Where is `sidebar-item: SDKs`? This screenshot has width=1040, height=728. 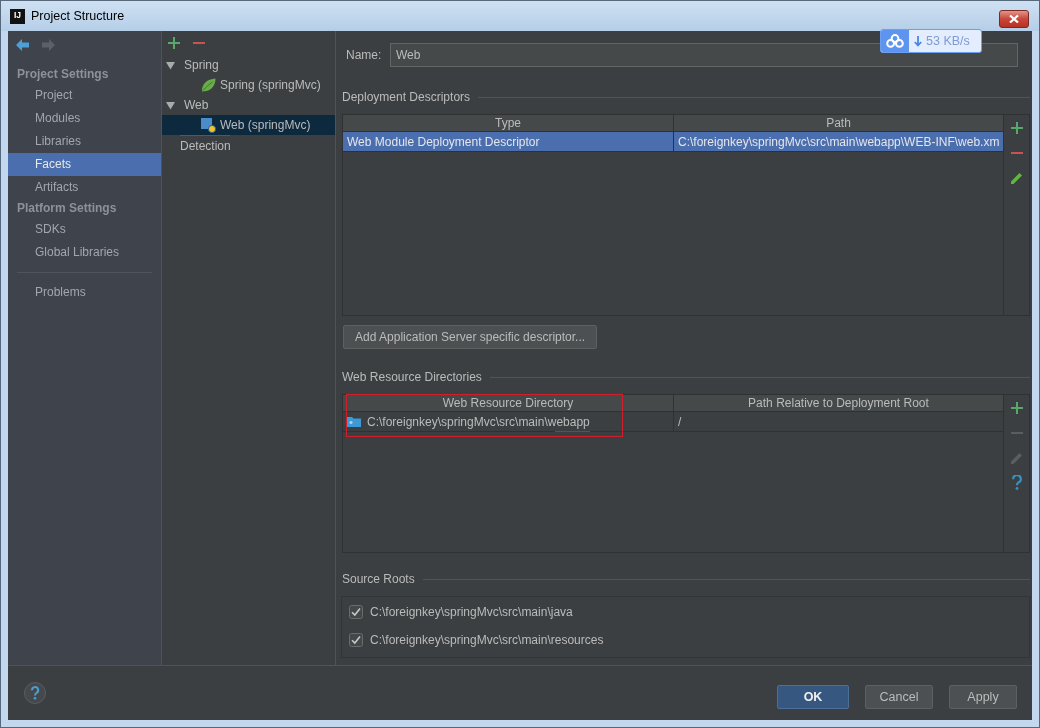
sidebar-item: SDKs is located at coordinates (84, 229).